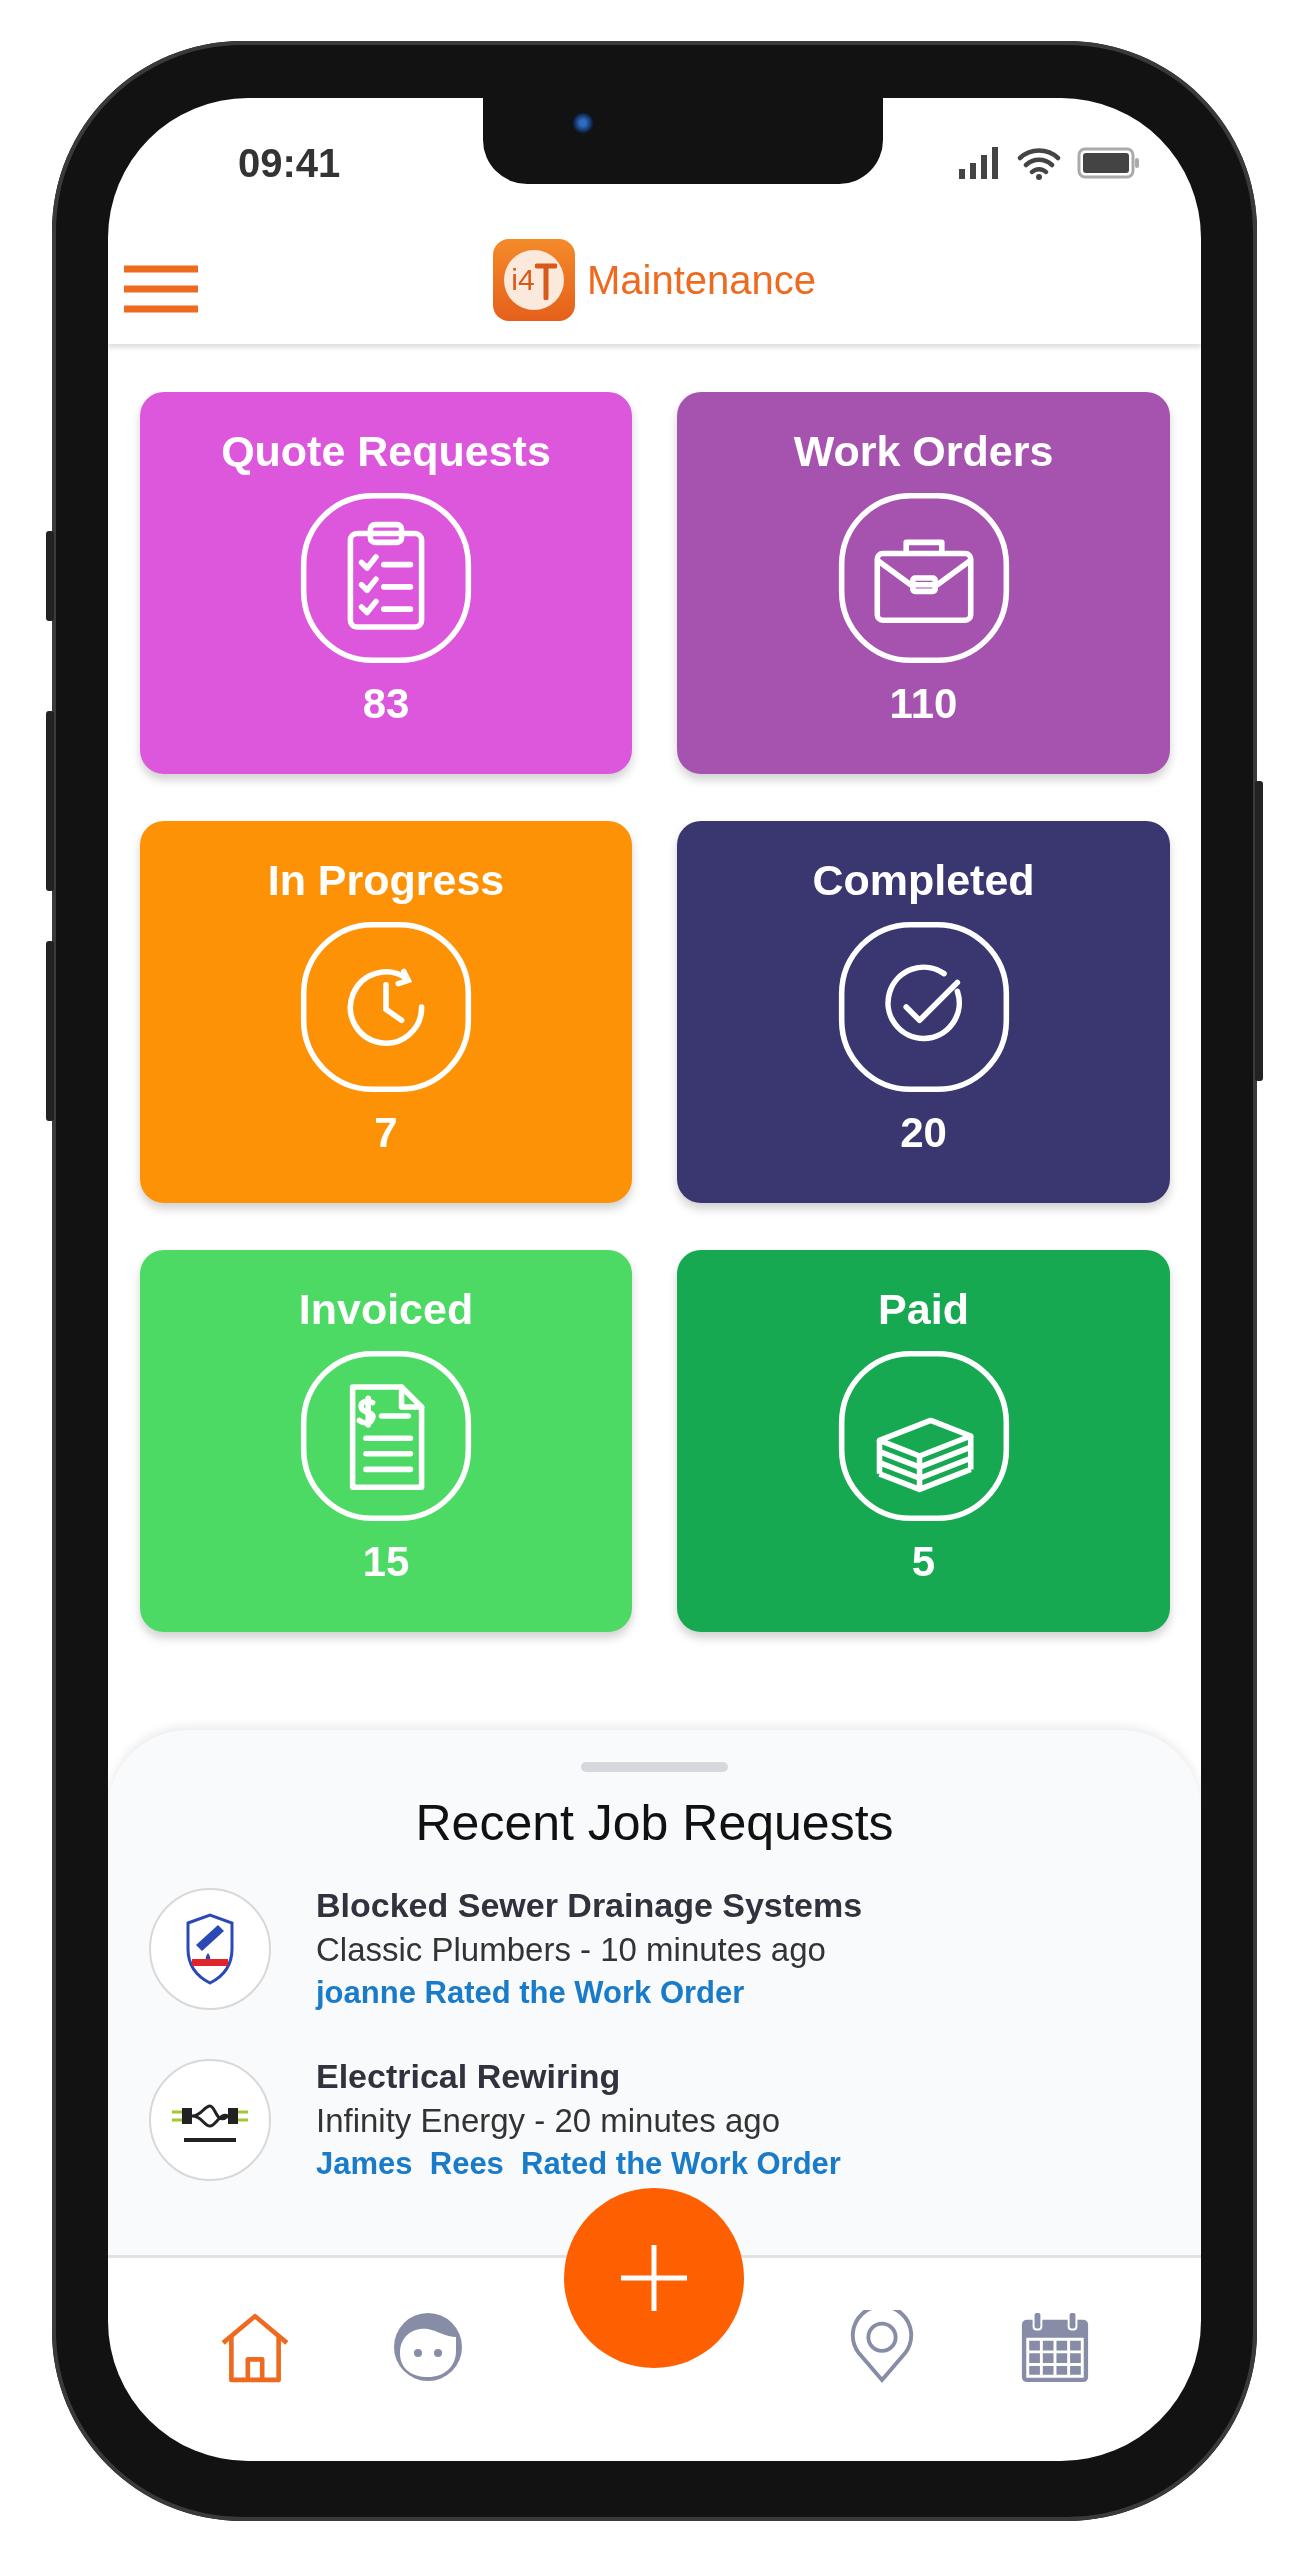 The width and height of the screenshot is (1307, 2560). What do you see at coordinates (578, 2164) in the screenshot?
I see `job-activity: James Rees Rated the Work Order` at bounding box center [578, 2164].